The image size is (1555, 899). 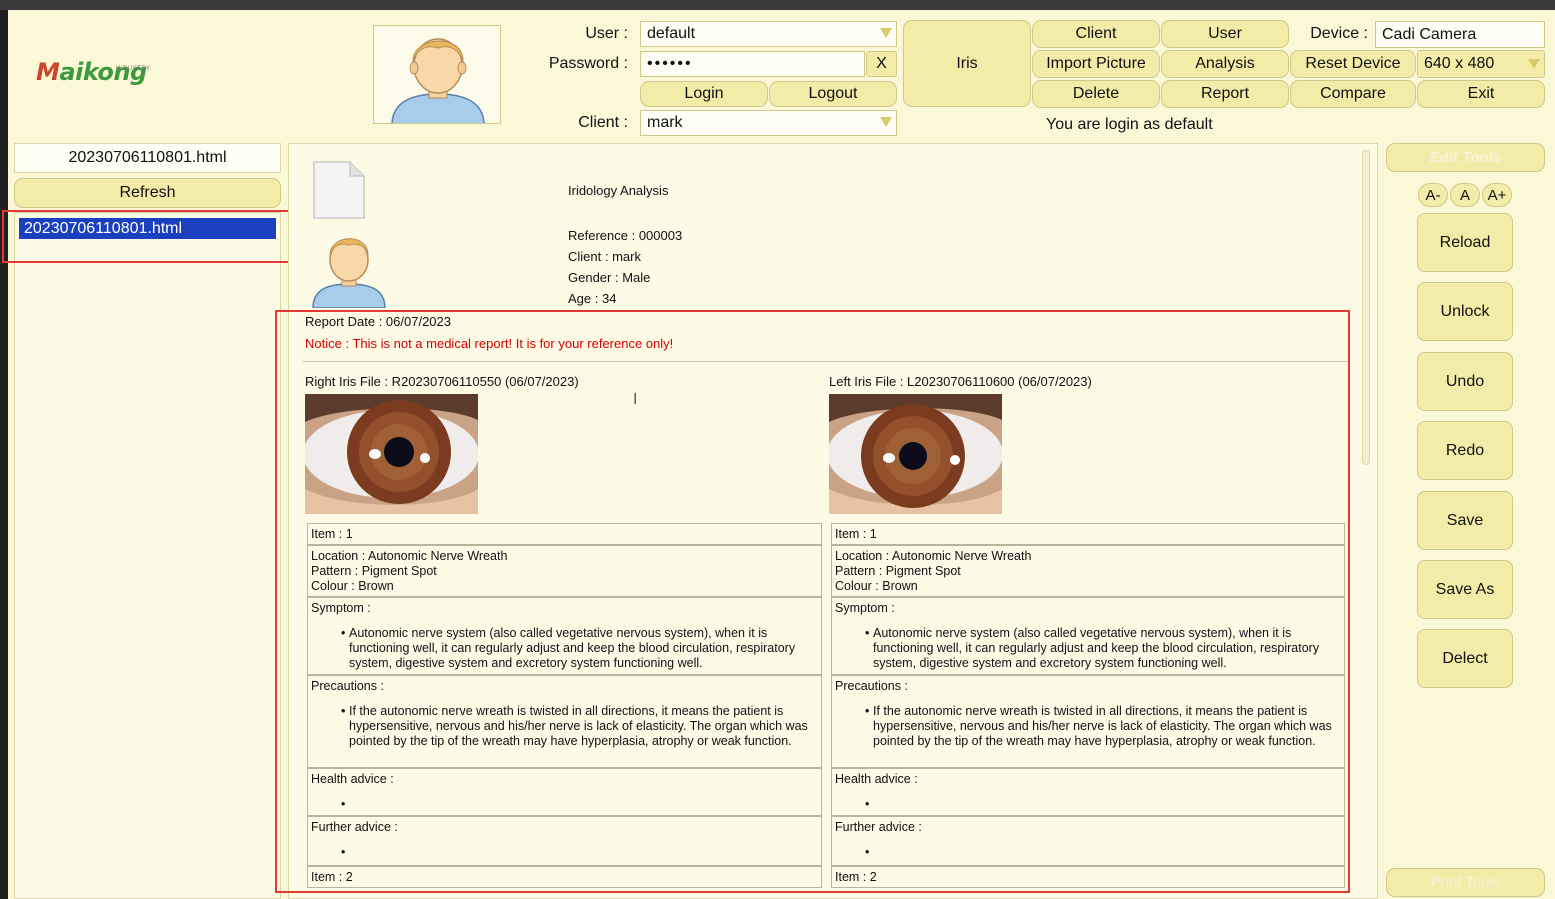 I want to click on resolution-select-value: 640 x 480, so click(x=1459, y=63).